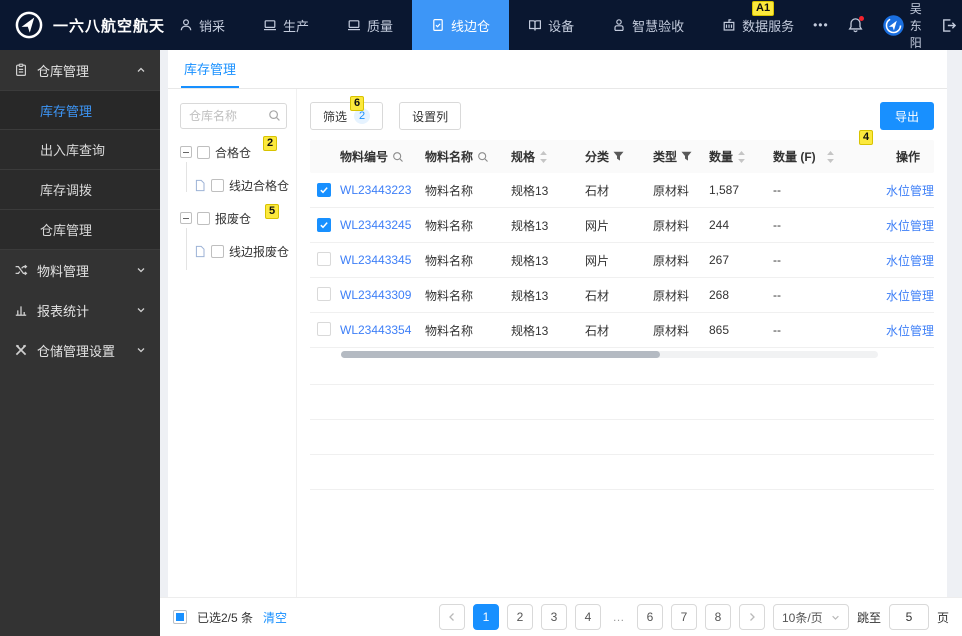  Describe the element at coordinates (523, 157) in the screenshot. I see `header-label: 规格` at that location.